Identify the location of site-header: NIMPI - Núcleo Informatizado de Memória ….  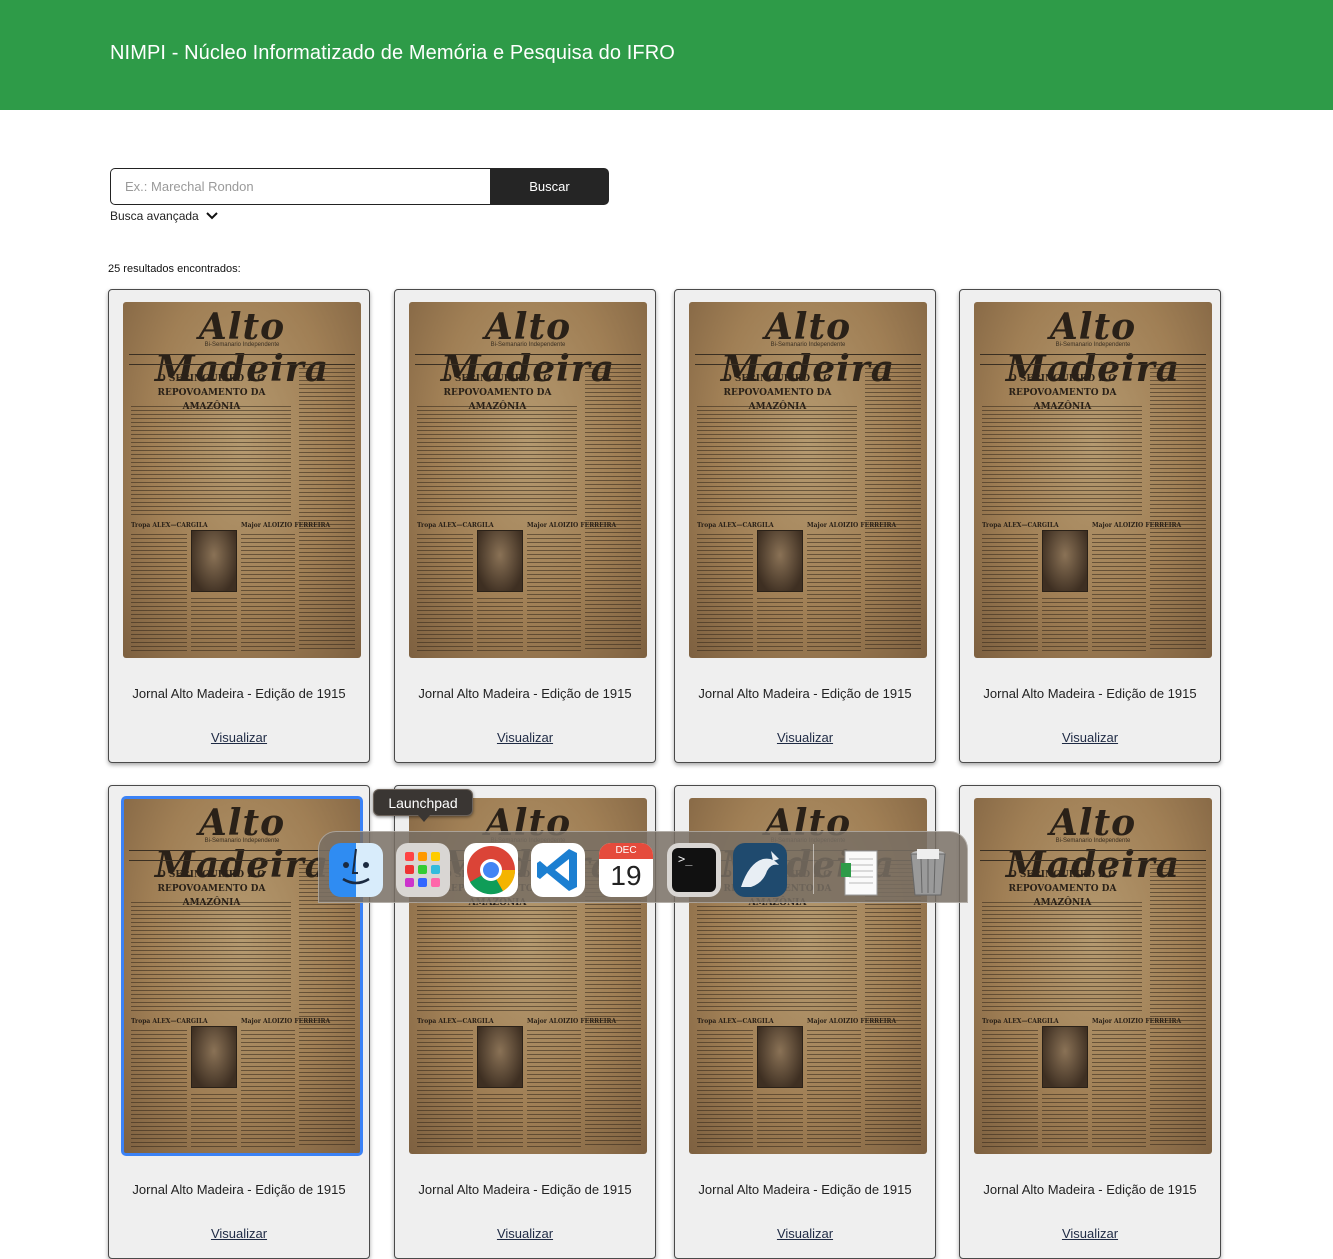
(666, 55).